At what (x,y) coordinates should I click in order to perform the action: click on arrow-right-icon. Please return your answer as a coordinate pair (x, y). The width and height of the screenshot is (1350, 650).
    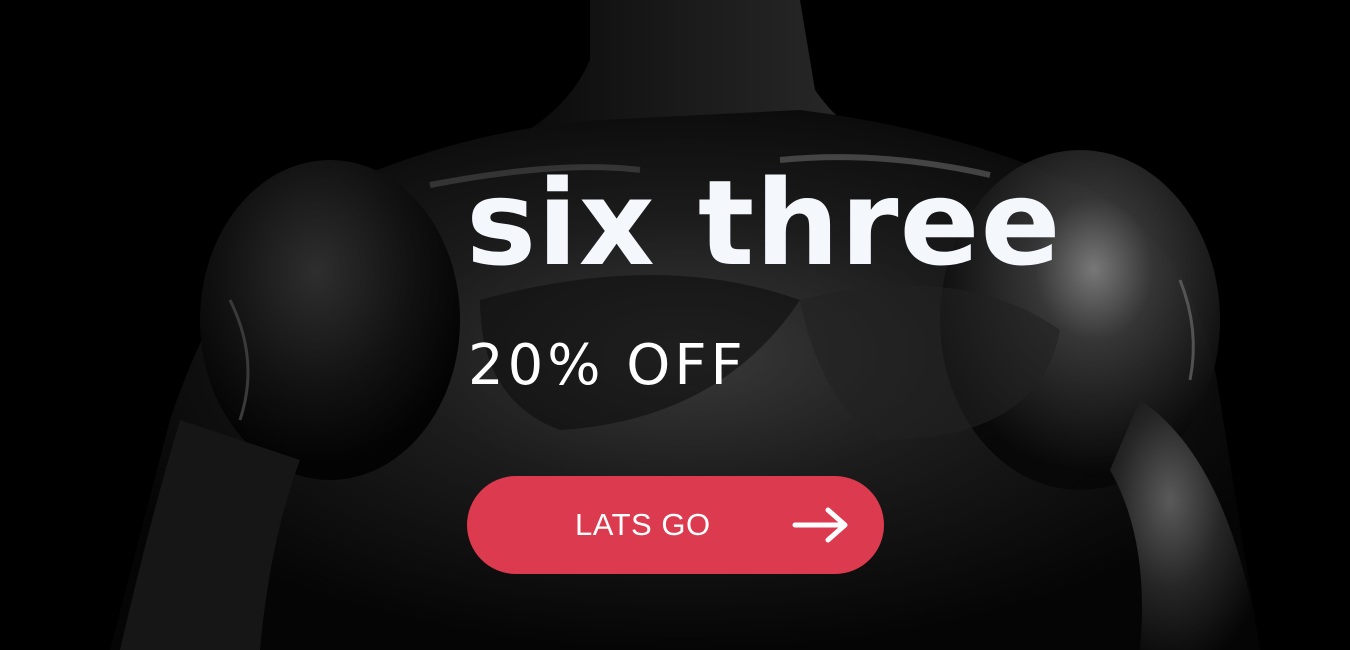
    Looking at the image, I should click on (820, 525).